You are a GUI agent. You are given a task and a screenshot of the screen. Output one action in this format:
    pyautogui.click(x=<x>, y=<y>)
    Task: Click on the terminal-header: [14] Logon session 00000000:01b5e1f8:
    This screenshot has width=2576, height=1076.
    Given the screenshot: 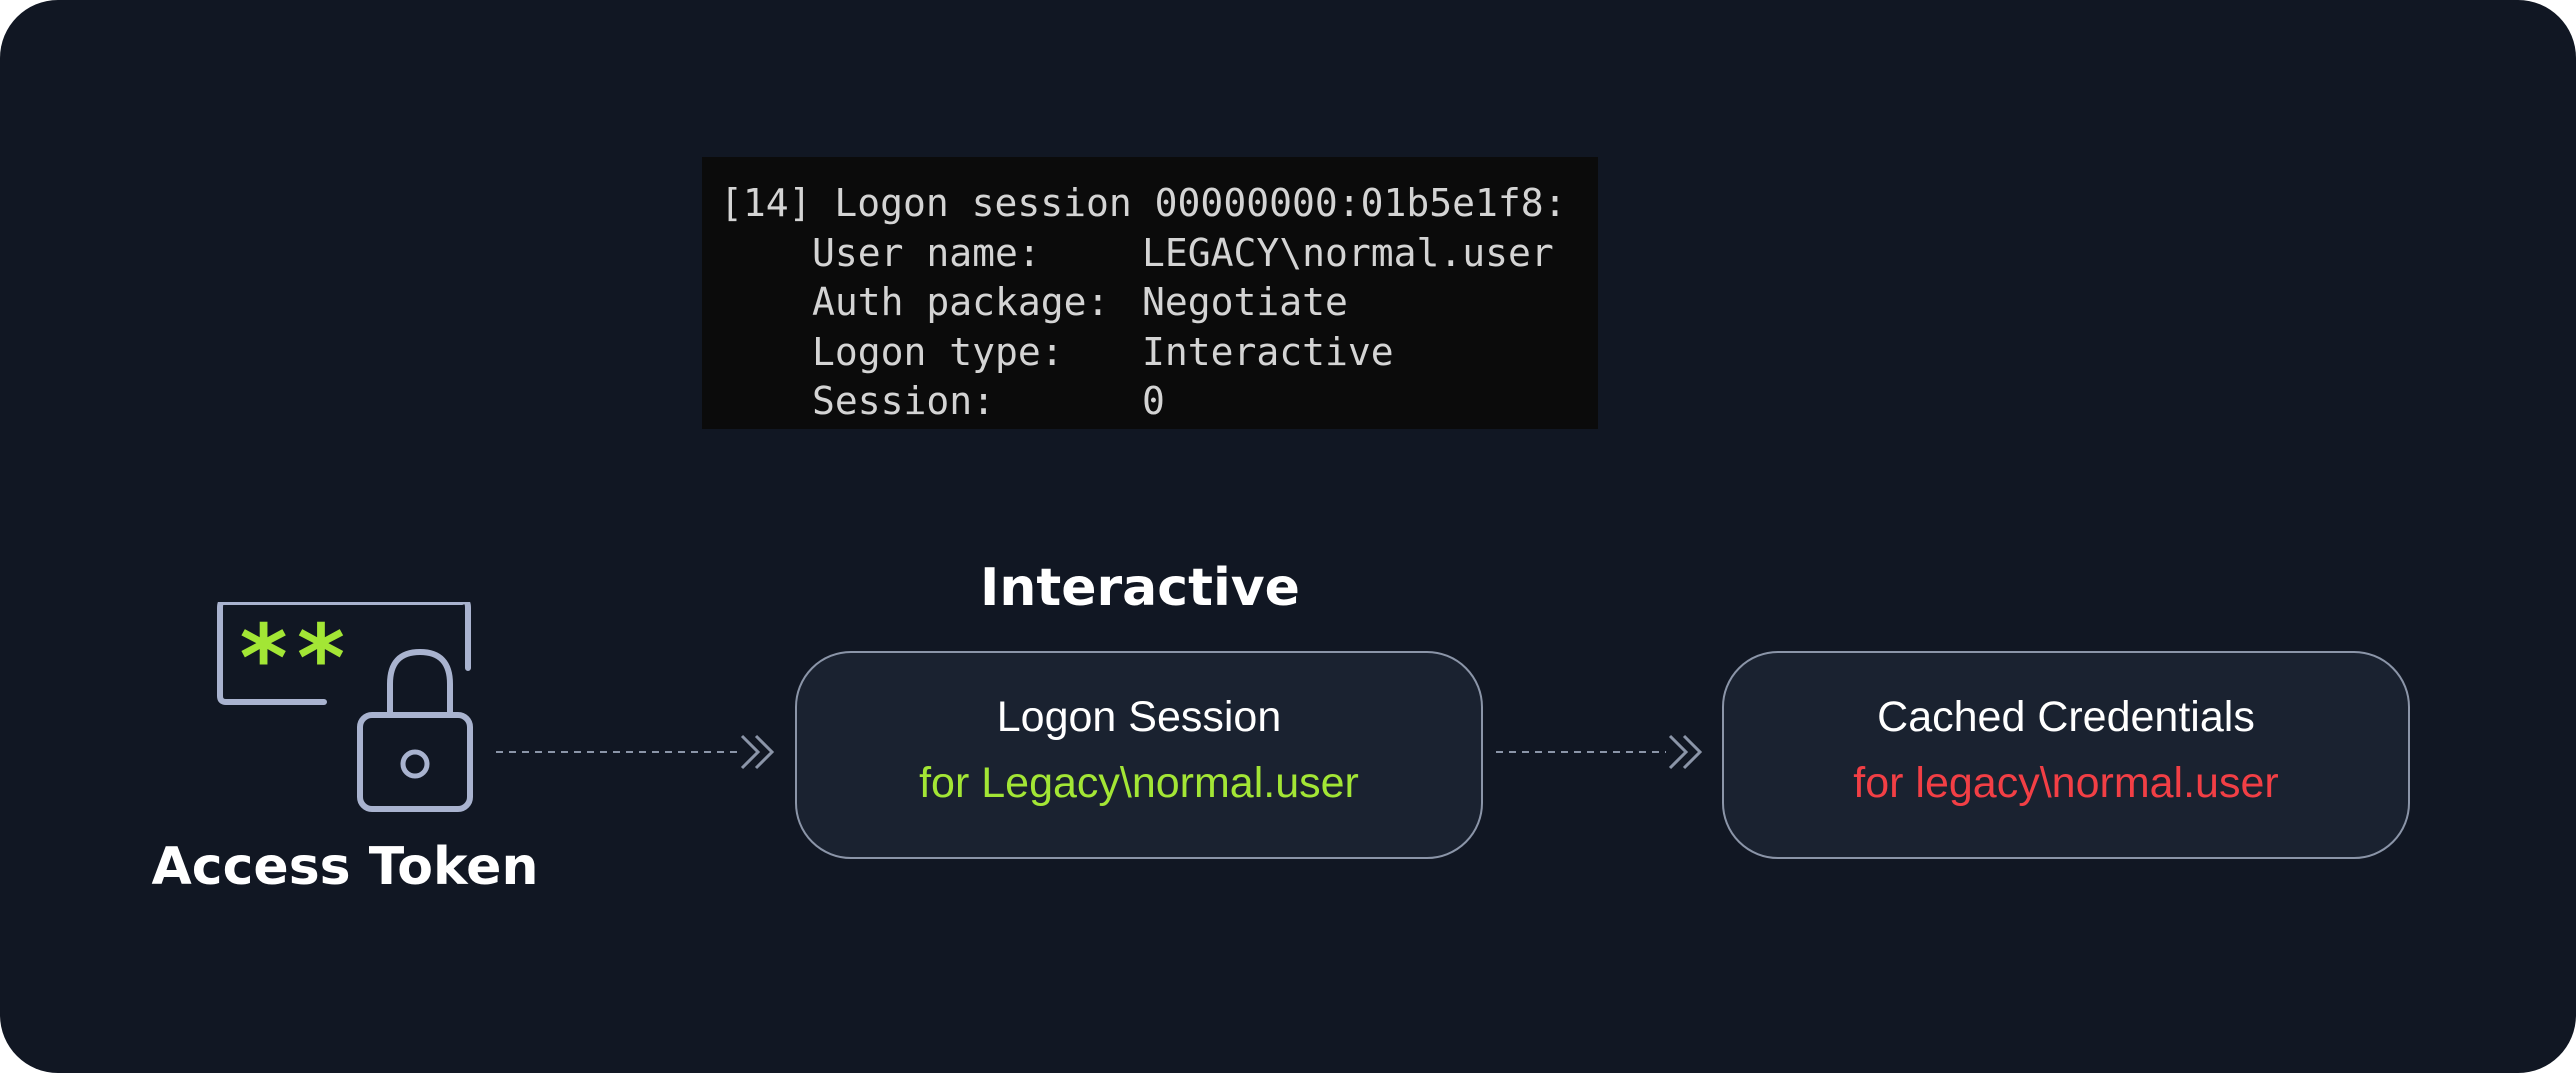 What is the action you would take?
    pyautogui.click(x=1143, y=203)
    